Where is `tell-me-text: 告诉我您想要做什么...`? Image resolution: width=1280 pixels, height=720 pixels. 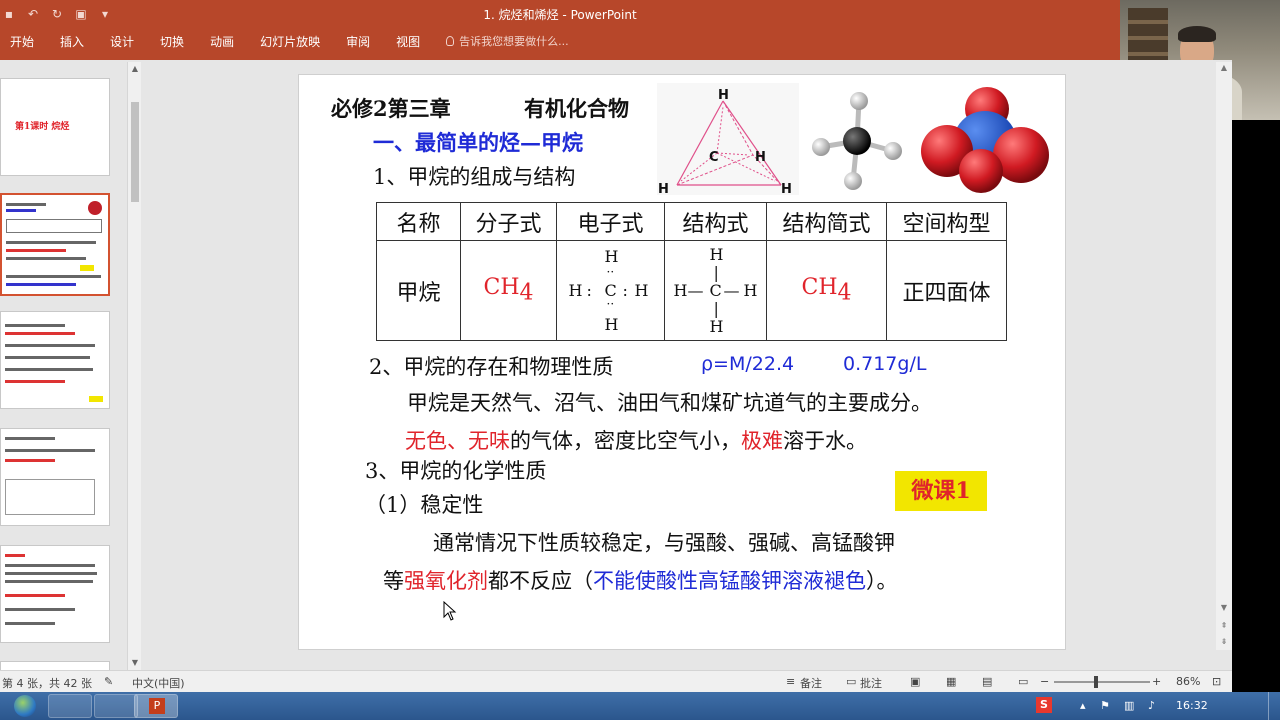 tell-me-text: 告诉我您想要做什么... is located at coordinates (514, 41).